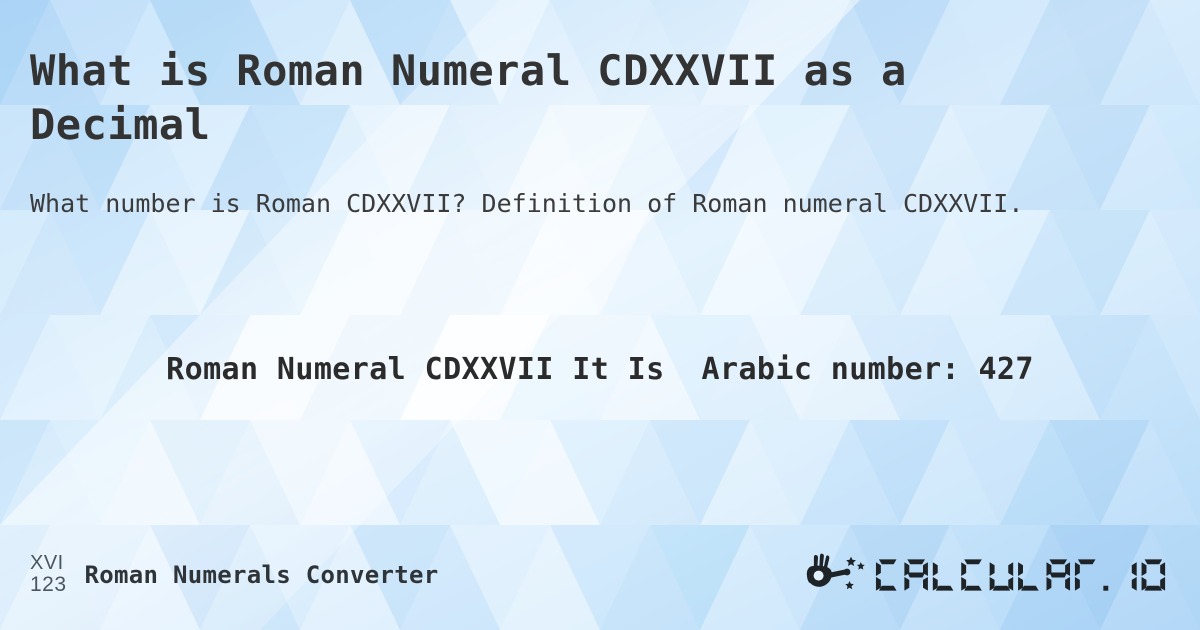  Describe the element at coordinates (600, 575) in the screenshot. I see `footer-bar: XVI 123 Roman Numerals Converter` at that location.